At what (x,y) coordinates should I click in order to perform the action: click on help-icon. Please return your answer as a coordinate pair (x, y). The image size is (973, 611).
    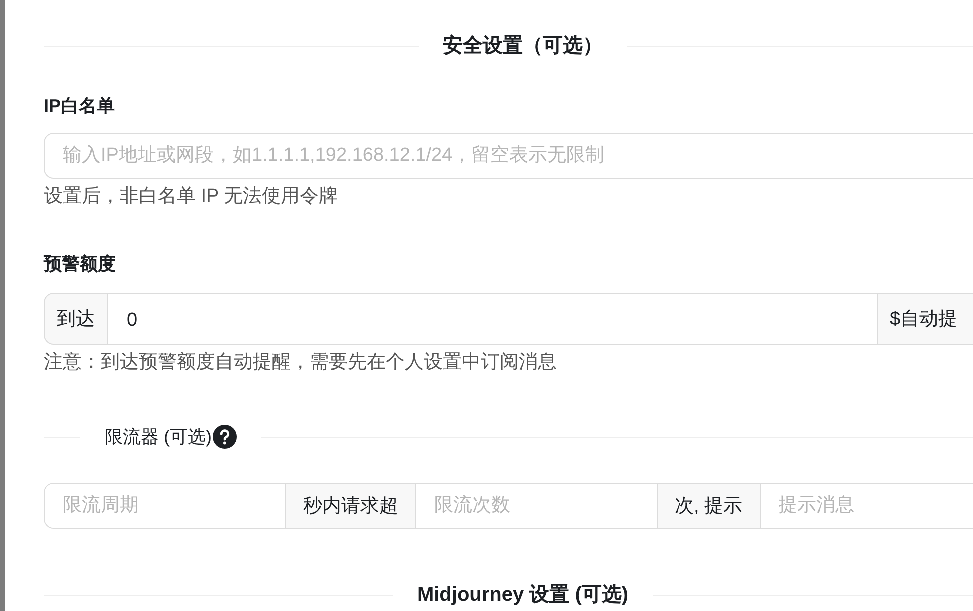
    Looking at the image, I should click on (225, 437).